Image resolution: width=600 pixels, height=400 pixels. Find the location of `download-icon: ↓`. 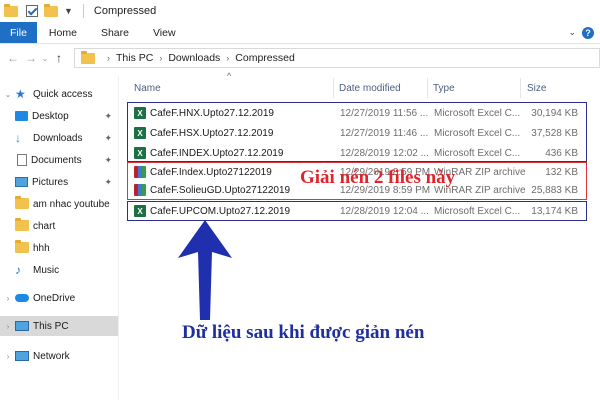

download-icon: ↓ is located at coordinates (18, 138).